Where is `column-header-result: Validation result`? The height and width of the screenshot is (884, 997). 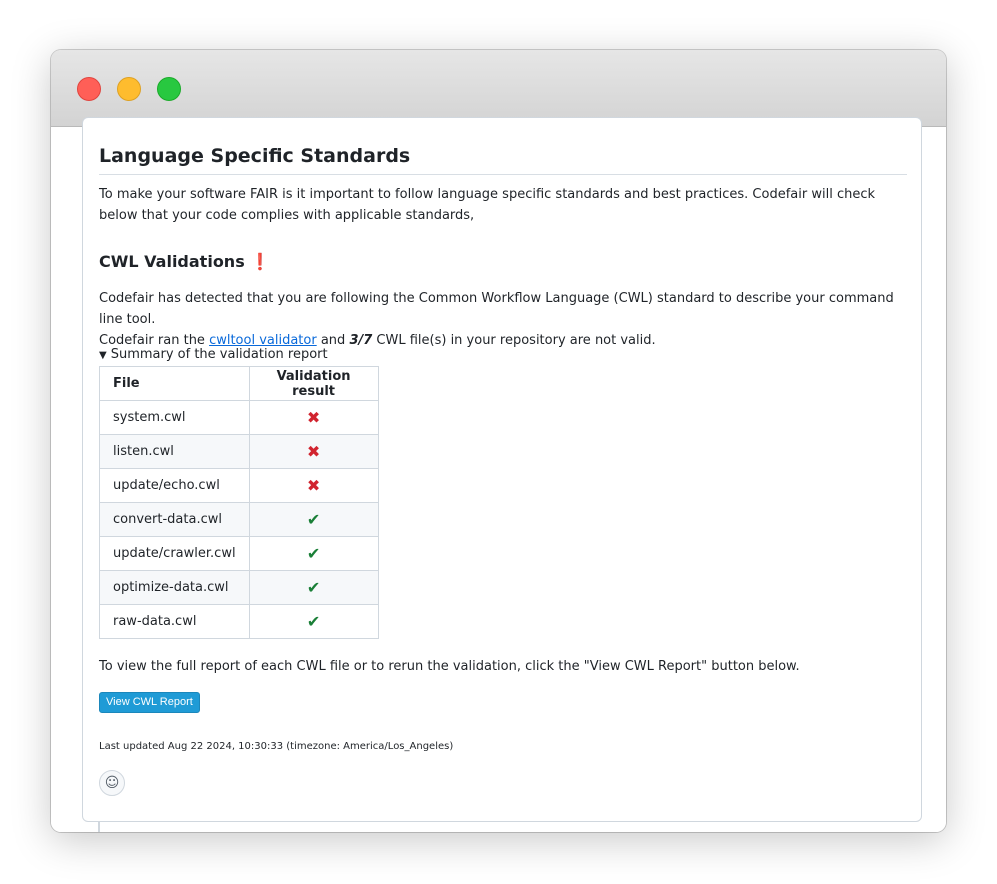
column-header-result: Validation result is located at coordinates (313, 383).